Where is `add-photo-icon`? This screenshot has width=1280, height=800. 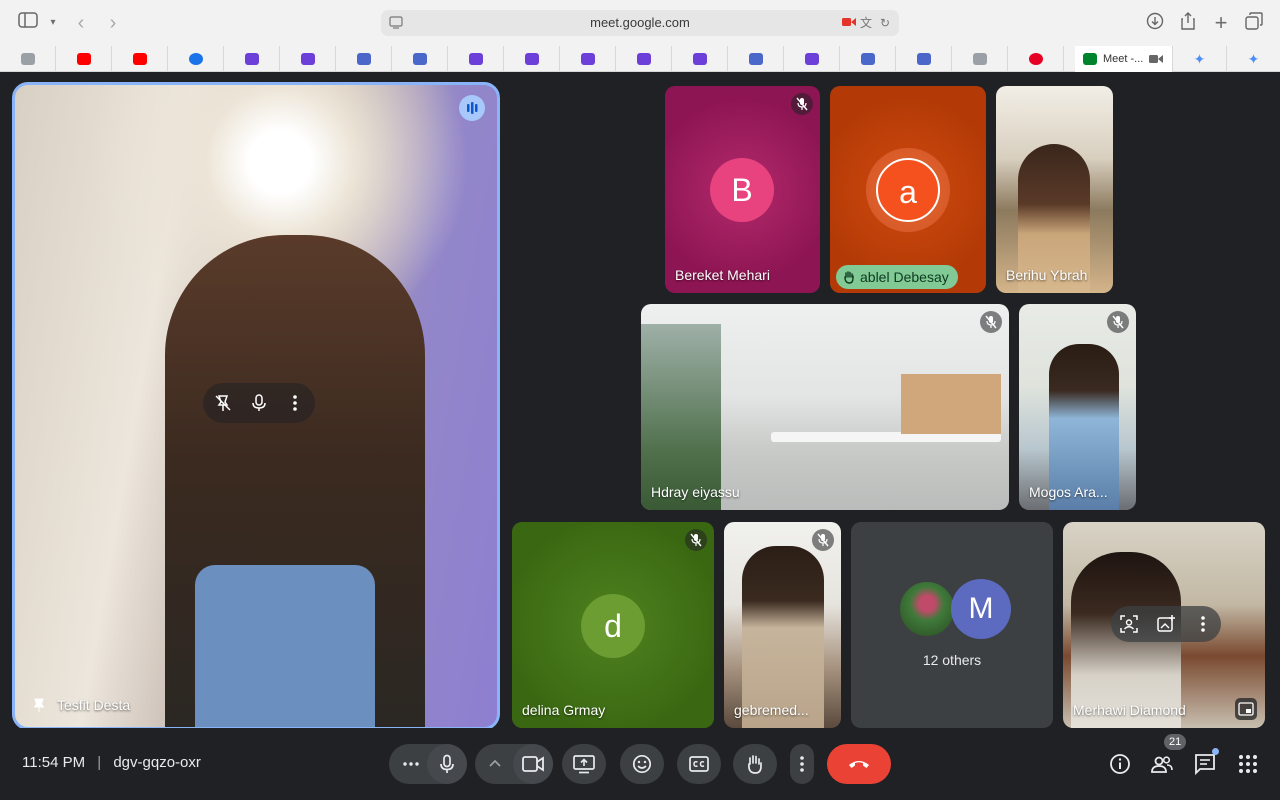 add-photo-icon is located at coordinates (1166, 624).